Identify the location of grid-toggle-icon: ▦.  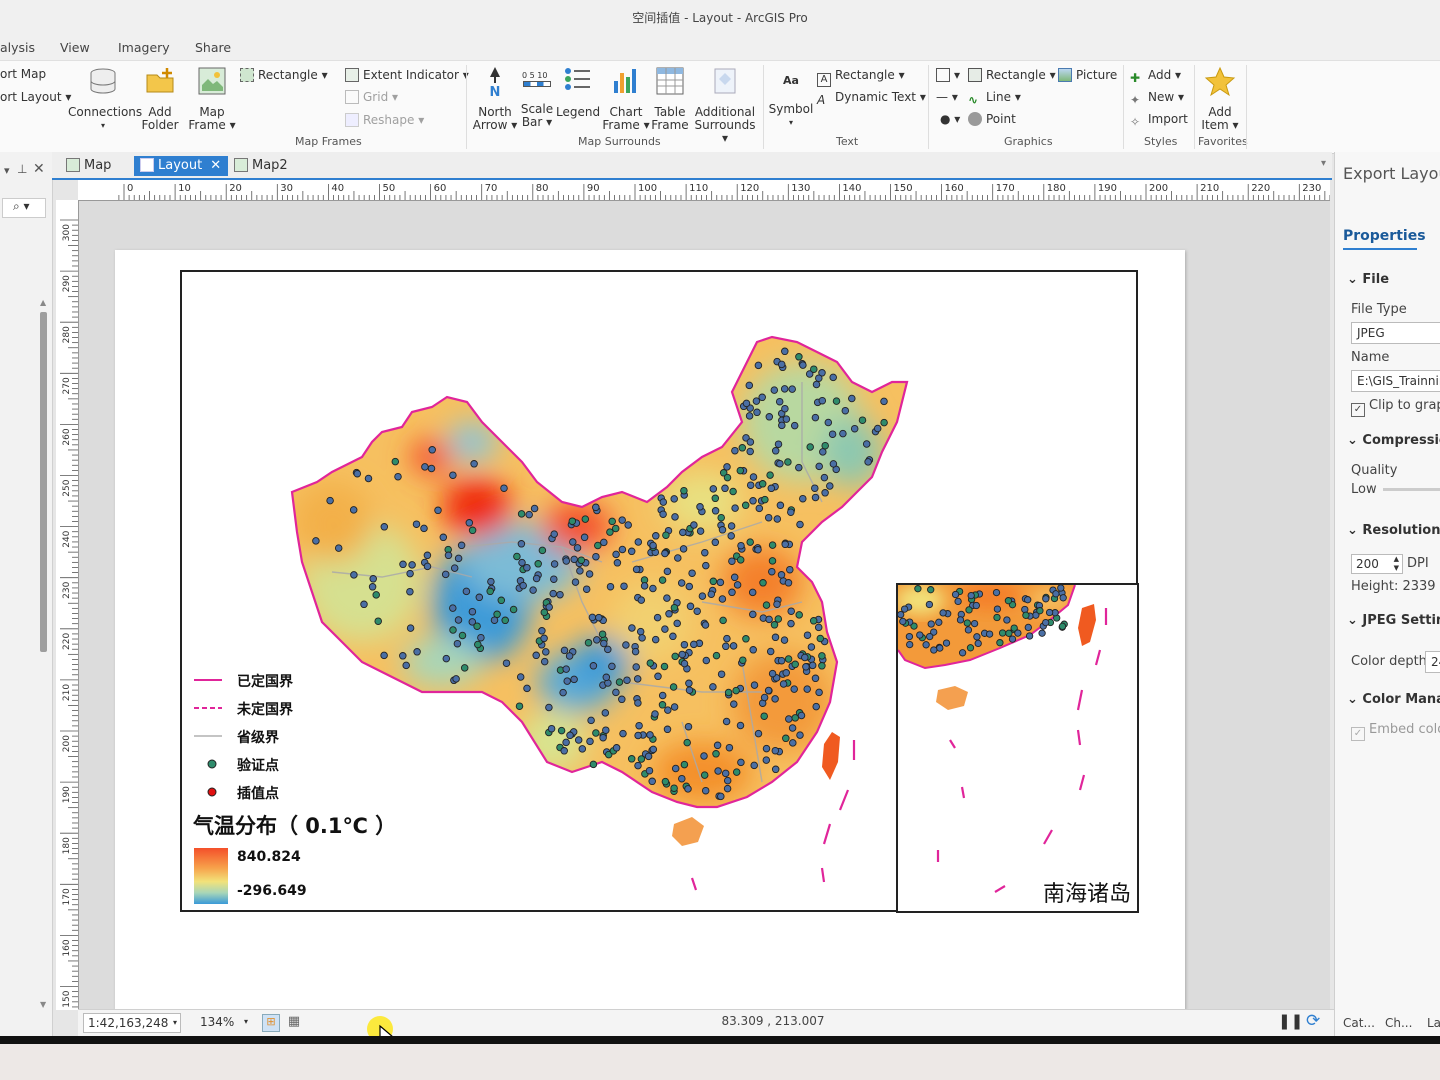
(294, 1023).